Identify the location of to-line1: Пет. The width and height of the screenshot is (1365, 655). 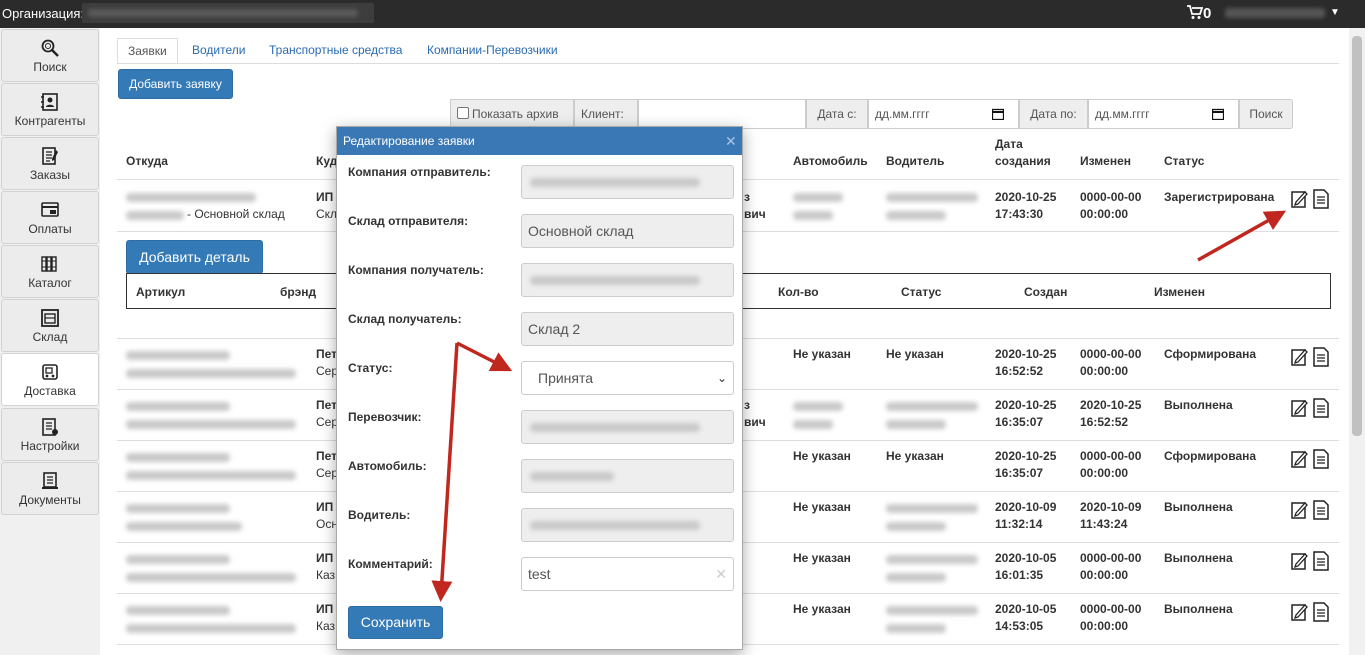
(327, 354).